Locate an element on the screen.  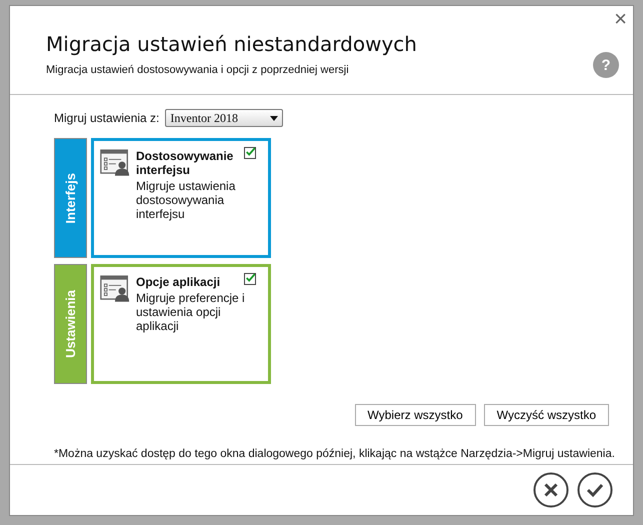
footnote-text: *Można uzyskać dostęp do tego okna dialogowego później, klikając na wstążce Narzędzia->Migruj ustawienia. is located at coordinates (335, 454).